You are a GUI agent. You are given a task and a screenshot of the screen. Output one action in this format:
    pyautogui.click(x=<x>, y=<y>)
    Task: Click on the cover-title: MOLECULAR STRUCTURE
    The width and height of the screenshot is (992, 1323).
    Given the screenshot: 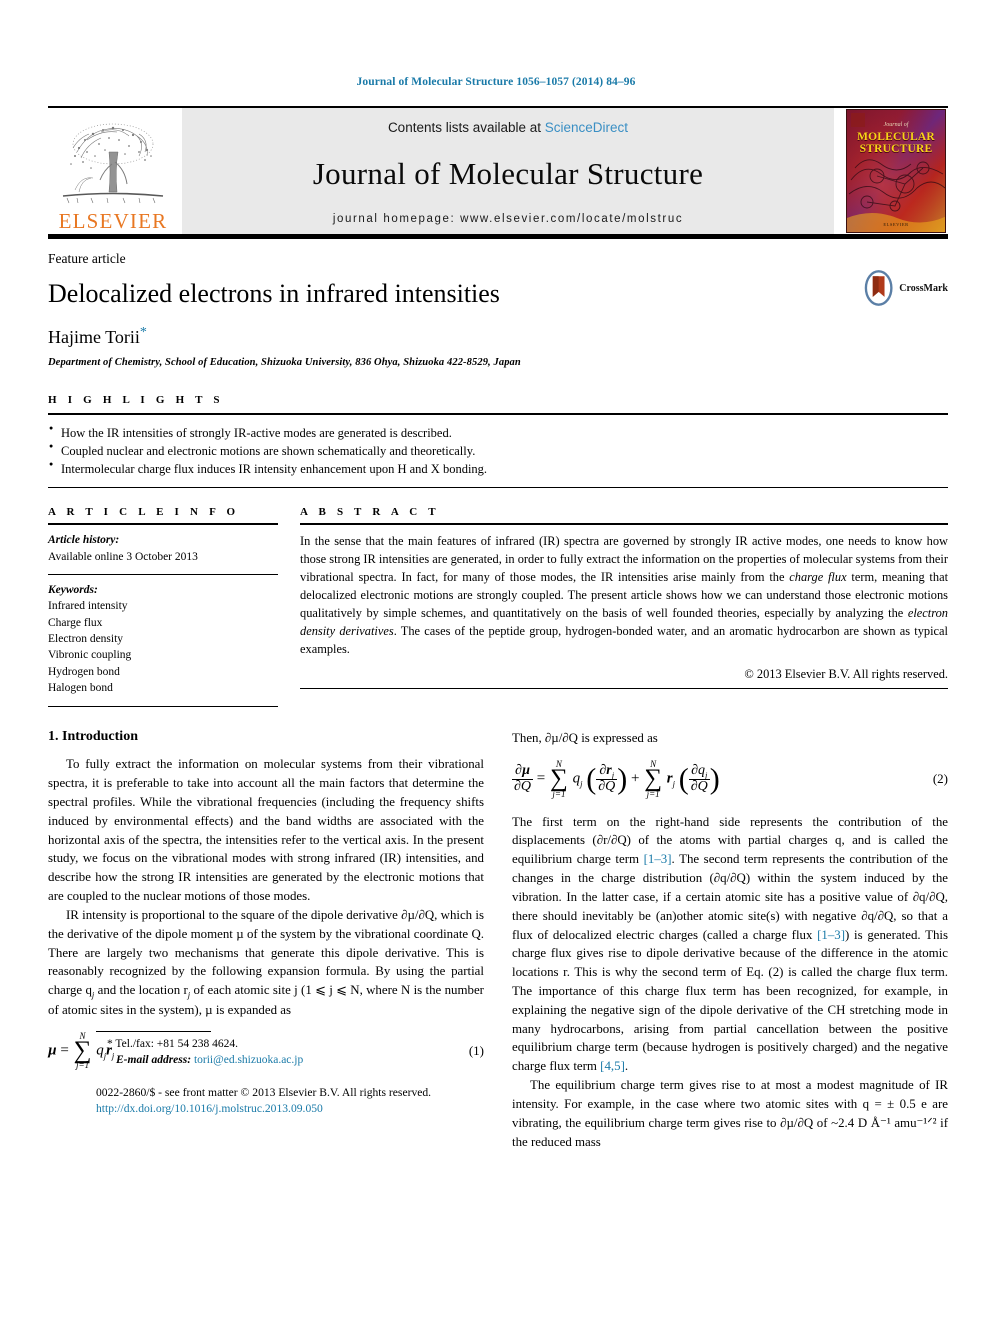 What is the action you would take?
    pyautogui.click(x=896, y=143)
    